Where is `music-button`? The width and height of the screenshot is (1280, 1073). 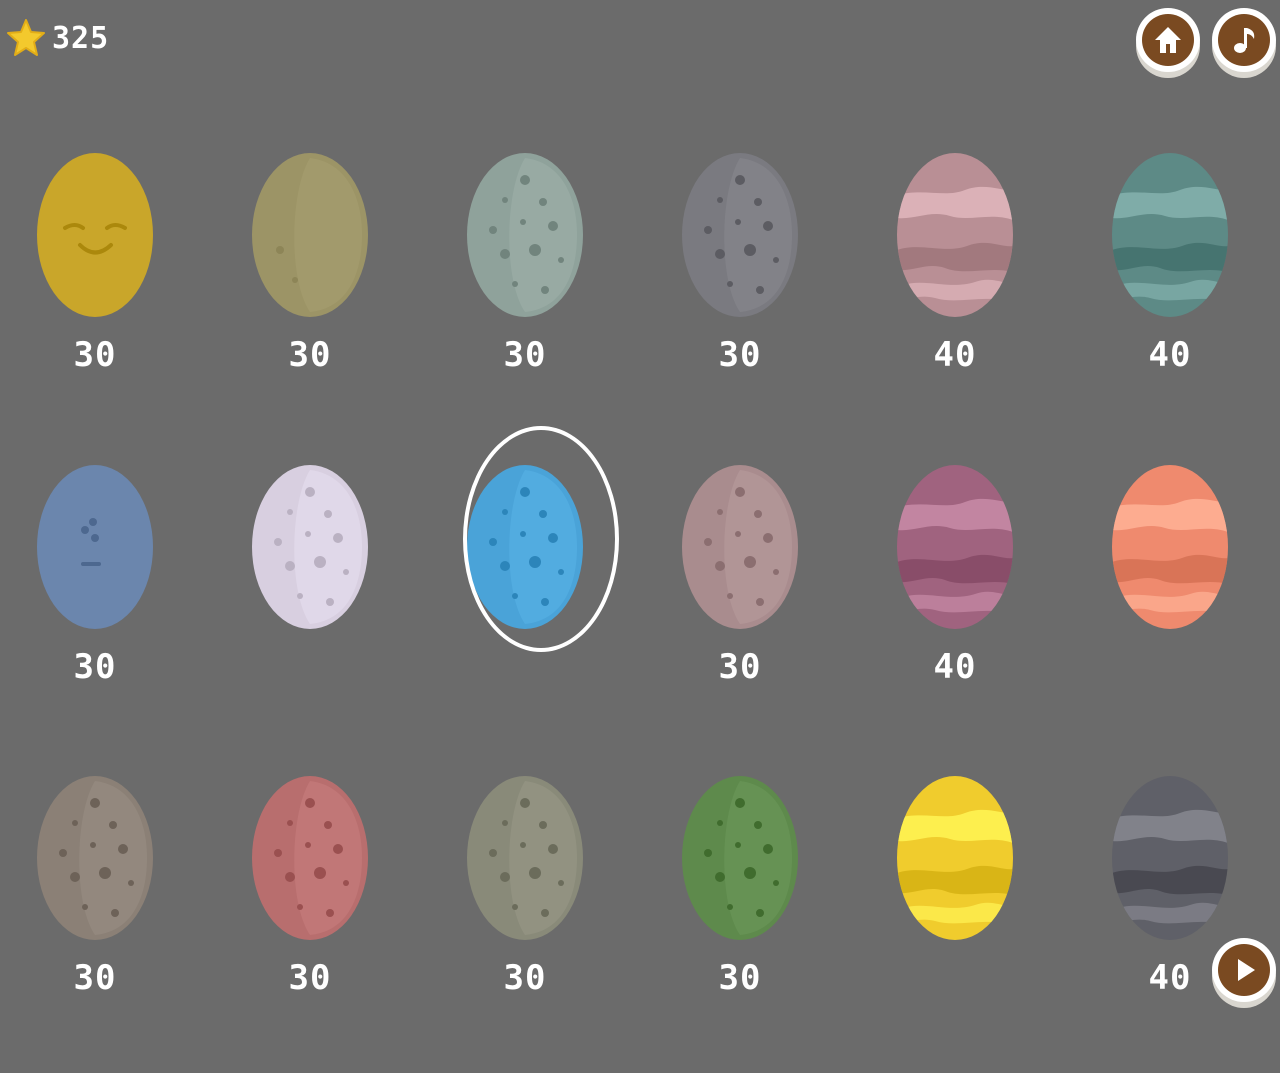 music-button is located at coordinates (1244, 40).